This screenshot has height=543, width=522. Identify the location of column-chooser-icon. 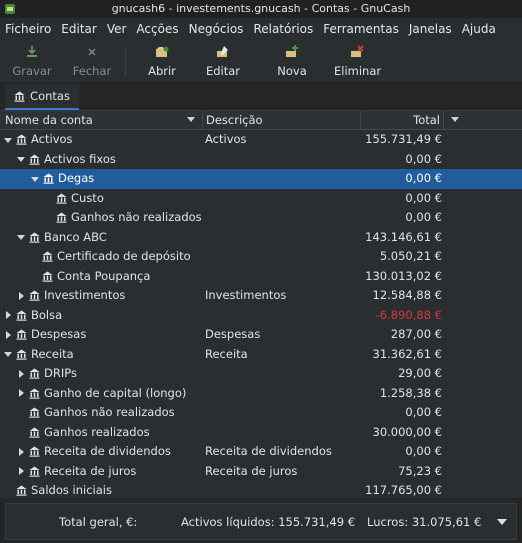
(455, 119).